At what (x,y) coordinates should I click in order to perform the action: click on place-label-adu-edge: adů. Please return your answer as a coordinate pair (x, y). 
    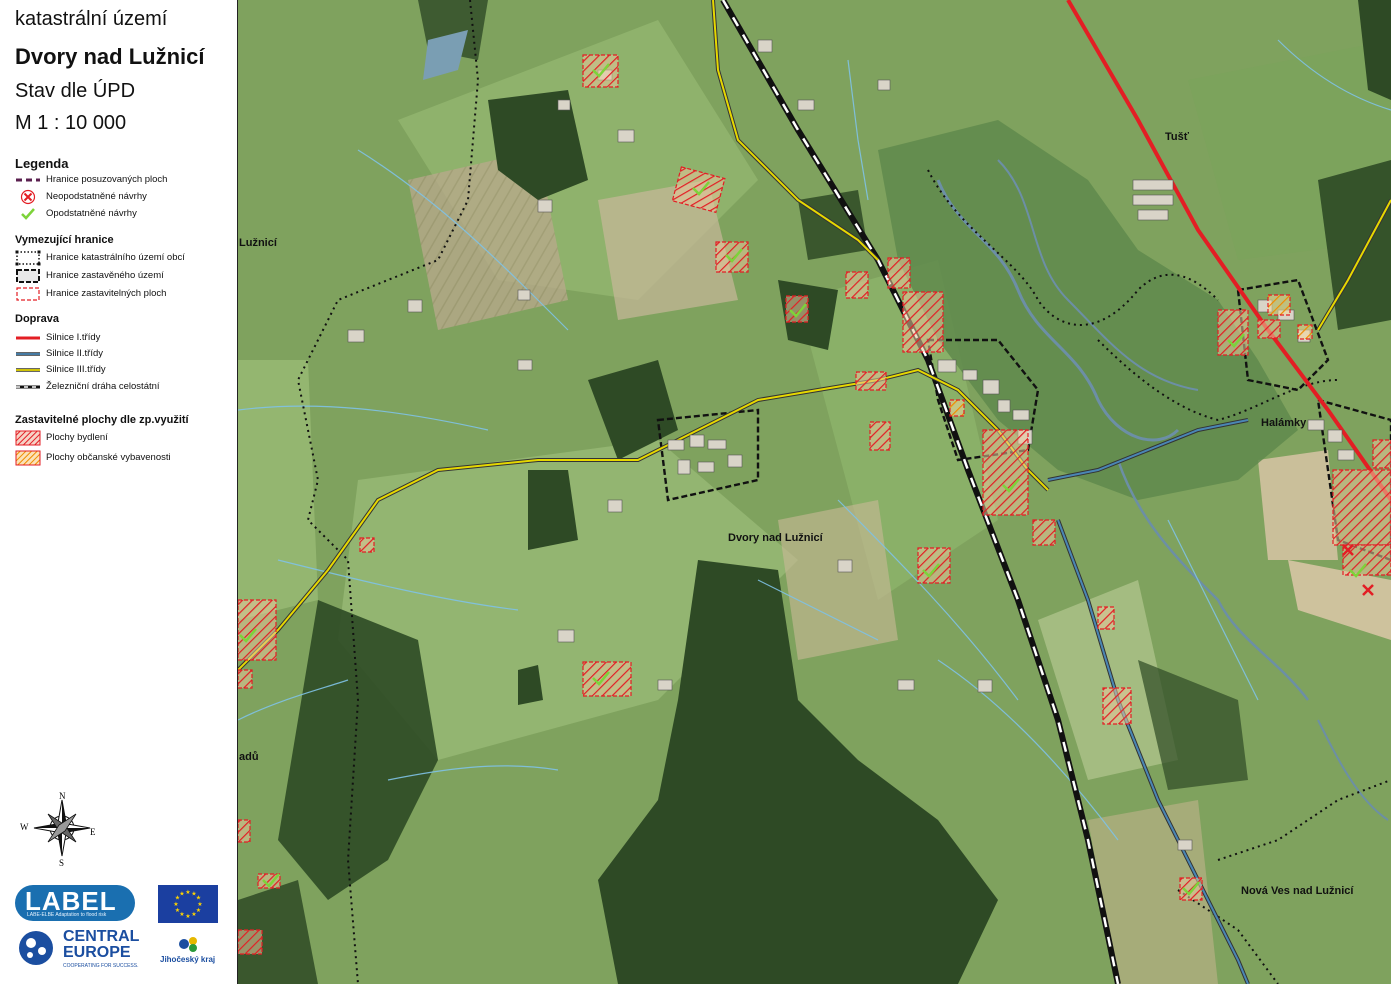
    Looking at the image, I should click on (249, 757).